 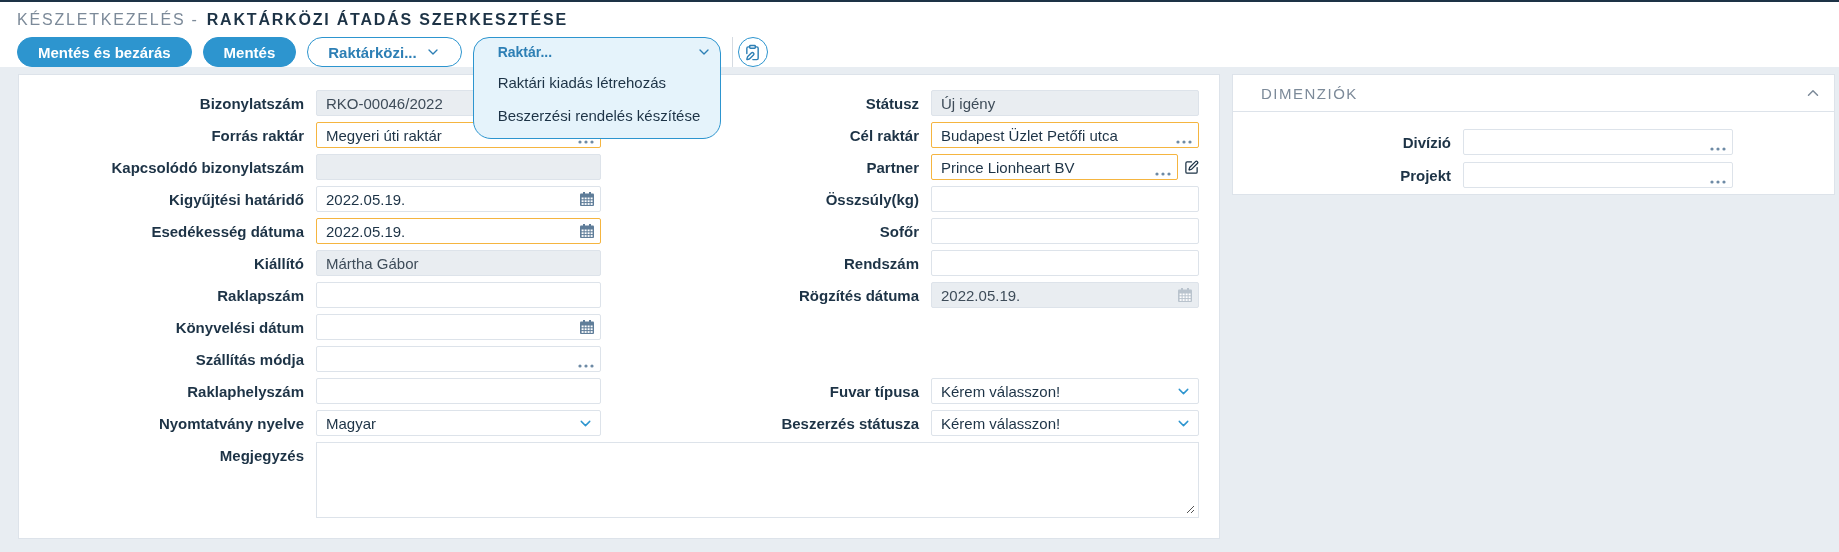 I want to click on edit-icon, so click(x=1191, y=167).